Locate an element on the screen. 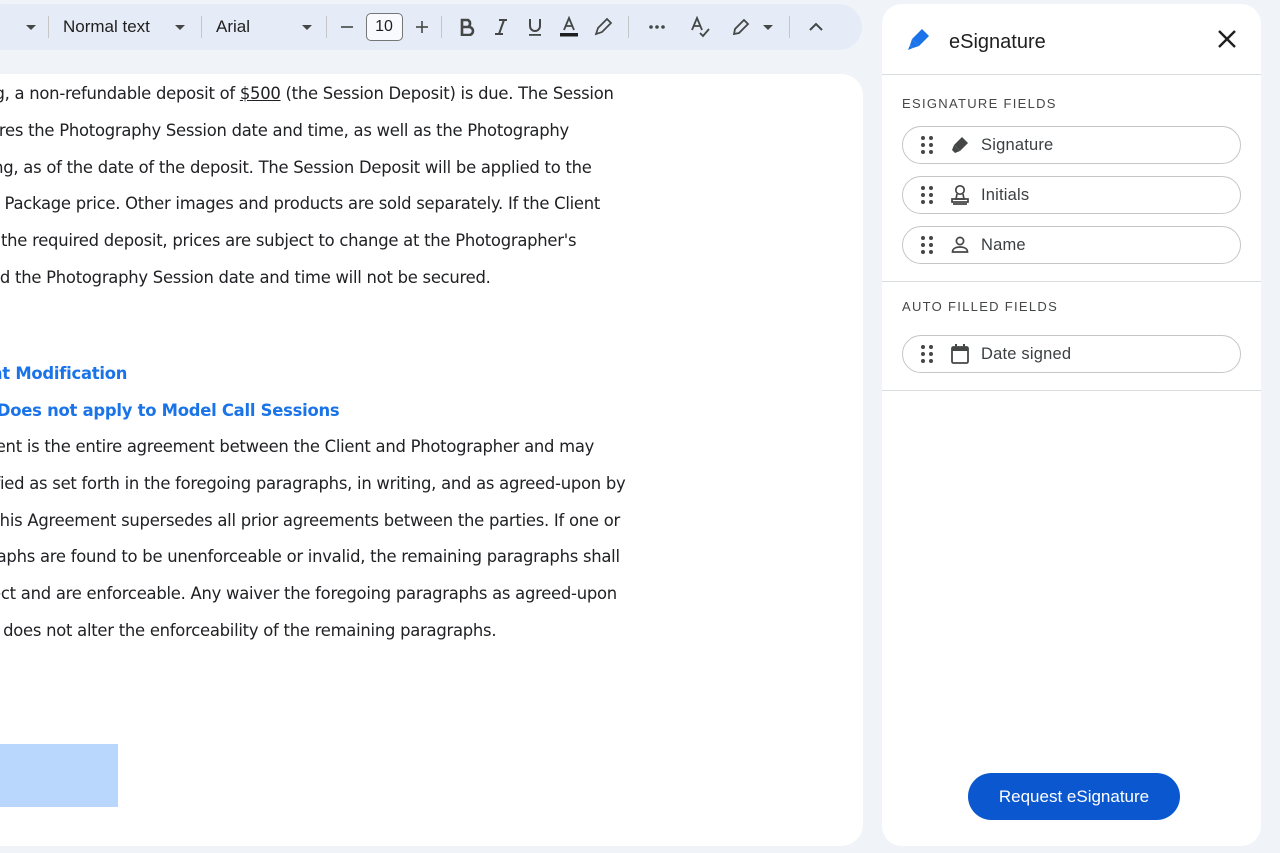 The image size is (1280, 853). esignature-fields-label: ESIGNATURE FIELDS is located at coordinates (979, 103).